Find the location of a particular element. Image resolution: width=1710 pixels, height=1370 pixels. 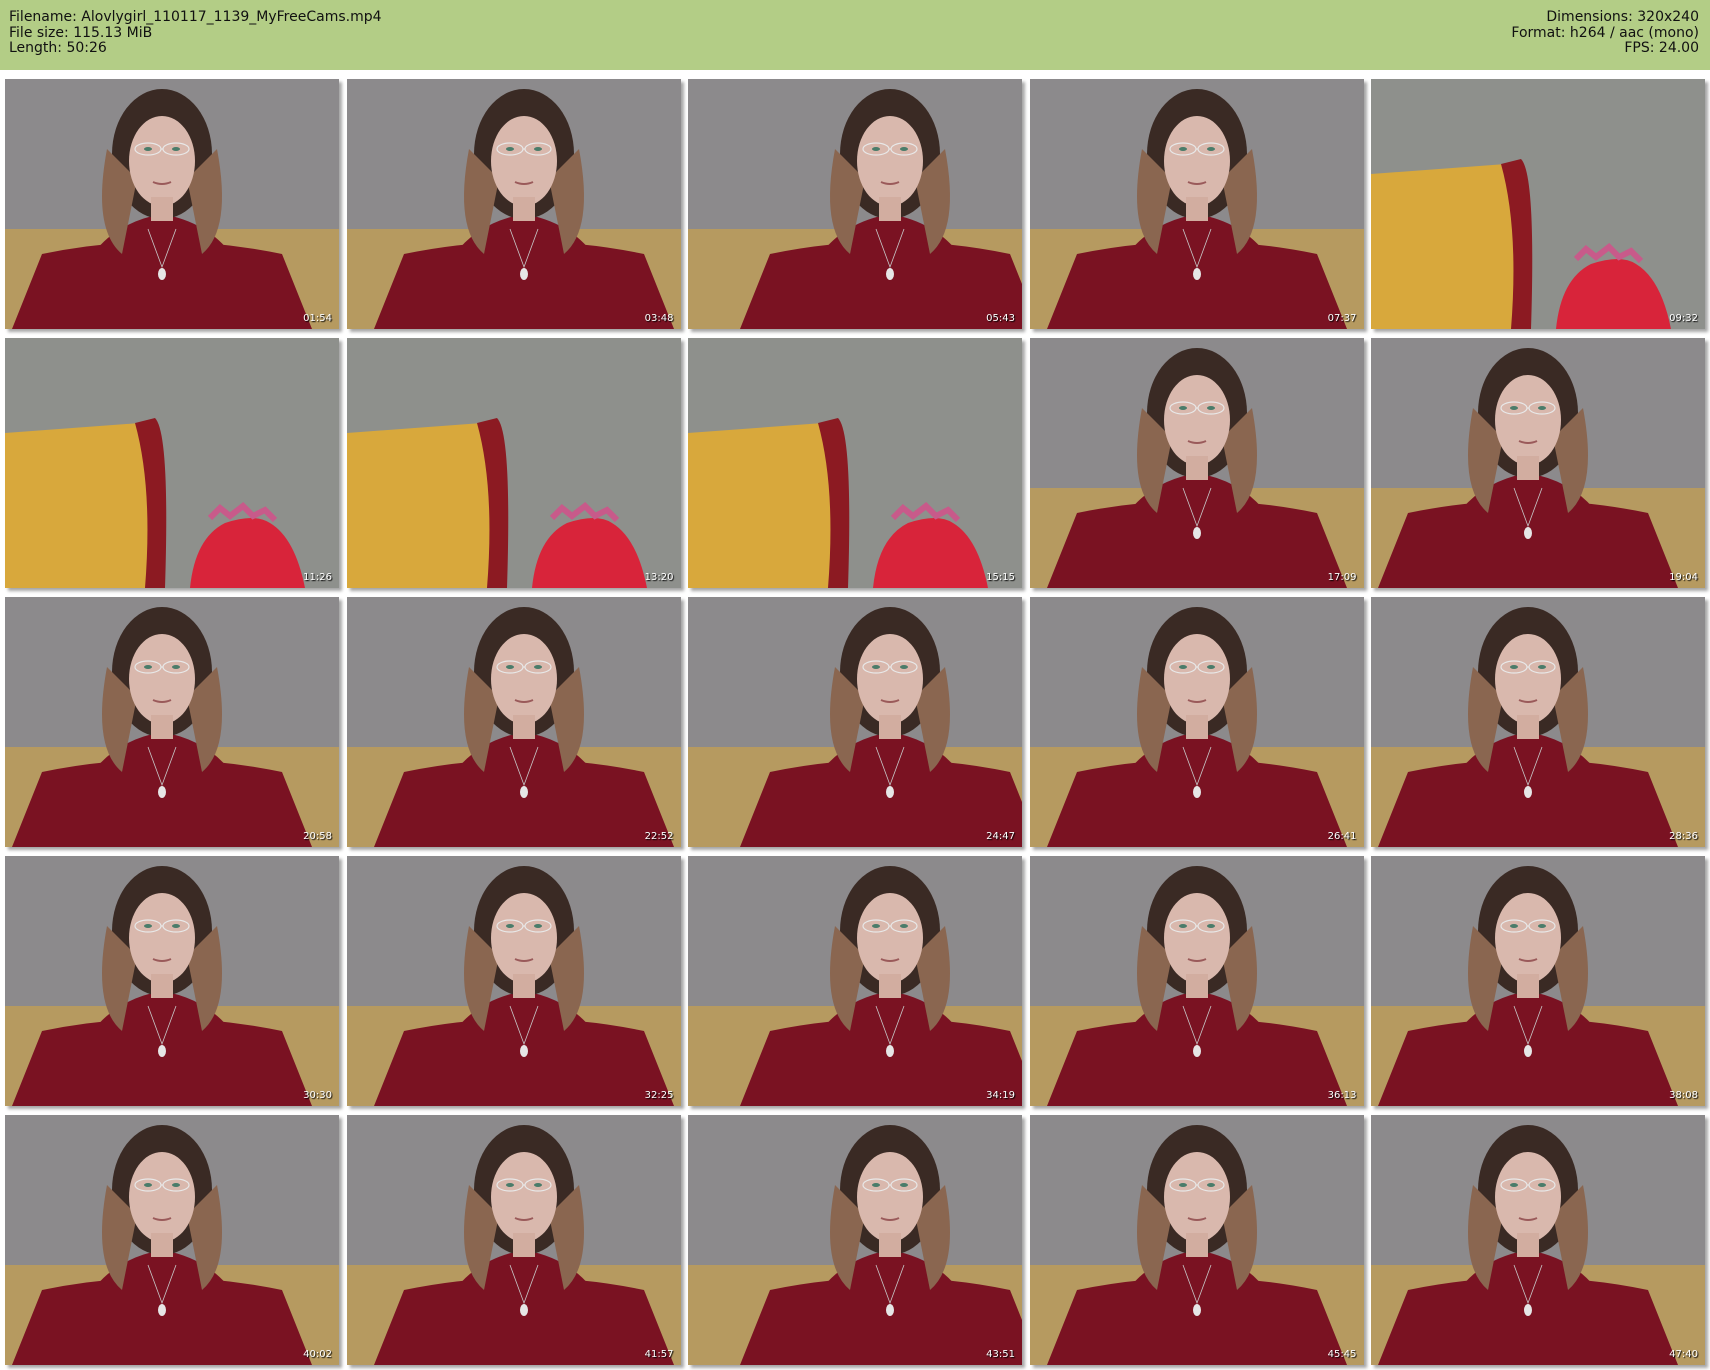

thumbnail-timestamp: 01:54 is located at coordinates (317, 318).